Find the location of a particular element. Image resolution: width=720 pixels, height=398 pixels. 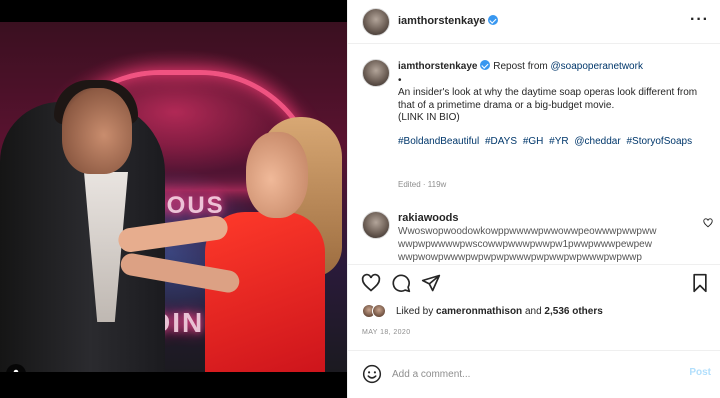

repost-mention-link: @soapoperanetwork is located at coordinates (597, 66).